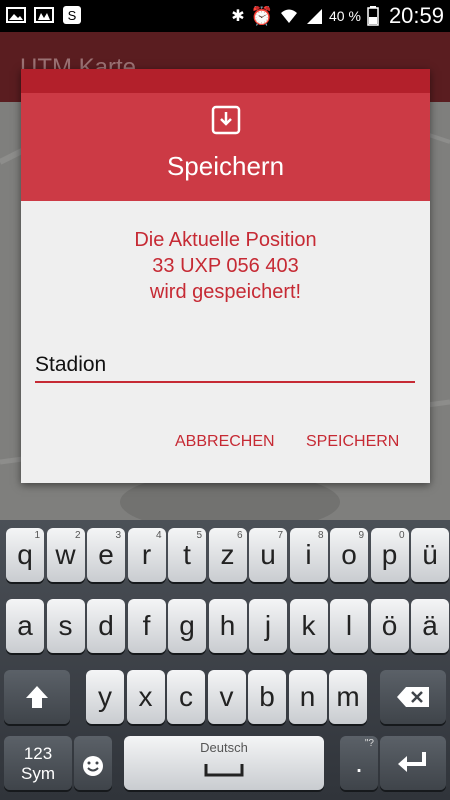 The image size is (450, 800). I want to click on space-key-label: Deutsch, so click(224, 747).